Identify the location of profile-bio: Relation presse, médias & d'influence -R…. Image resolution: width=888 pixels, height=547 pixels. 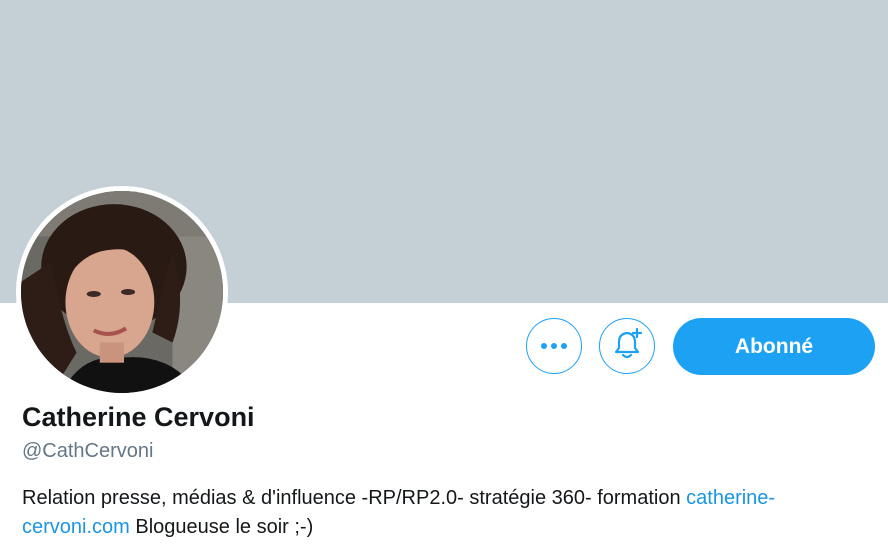
(447, 513).